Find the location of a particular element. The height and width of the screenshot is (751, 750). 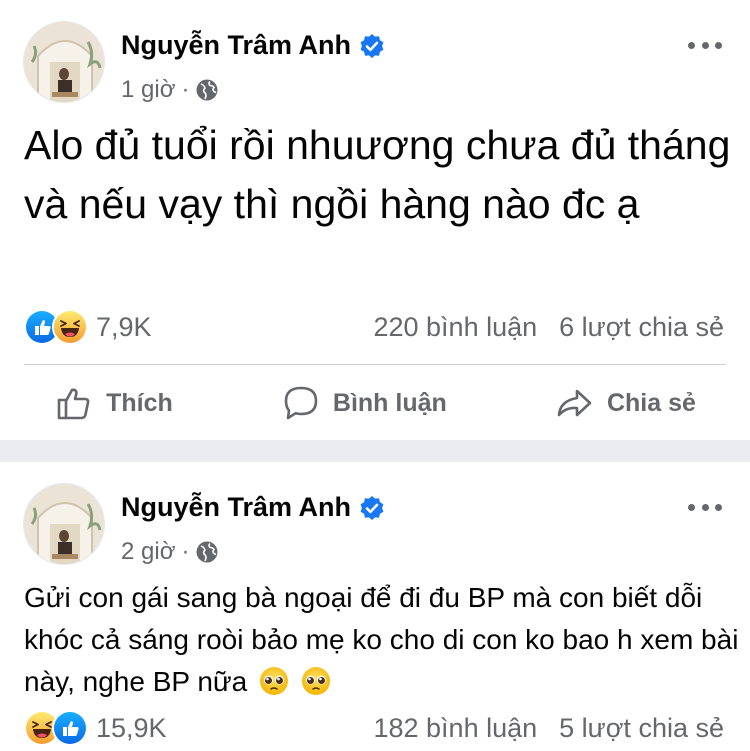

post-stats: 7,9K 220 bình luận 6 lượt chia sẻ is located at coordinates (374, 327).